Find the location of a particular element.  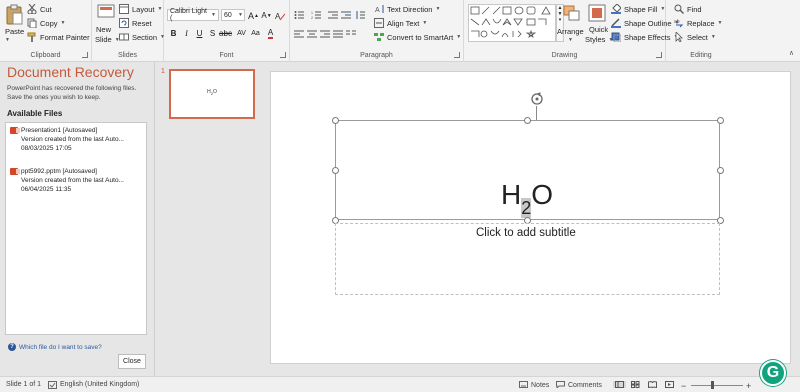

shape-fill-button: Shape Fill ▼ is located at coordinates (638, 8).